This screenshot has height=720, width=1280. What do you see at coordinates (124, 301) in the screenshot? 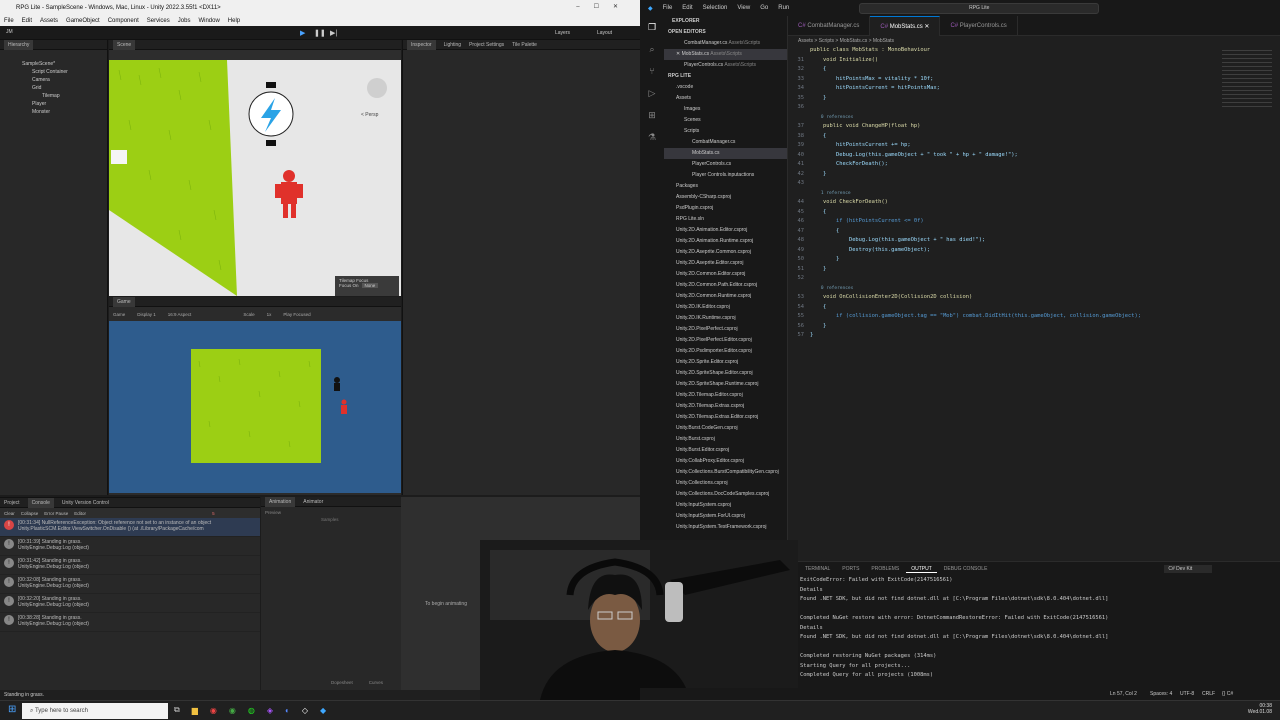
I see `tab-game: Game` at bounding box center [124, 301].